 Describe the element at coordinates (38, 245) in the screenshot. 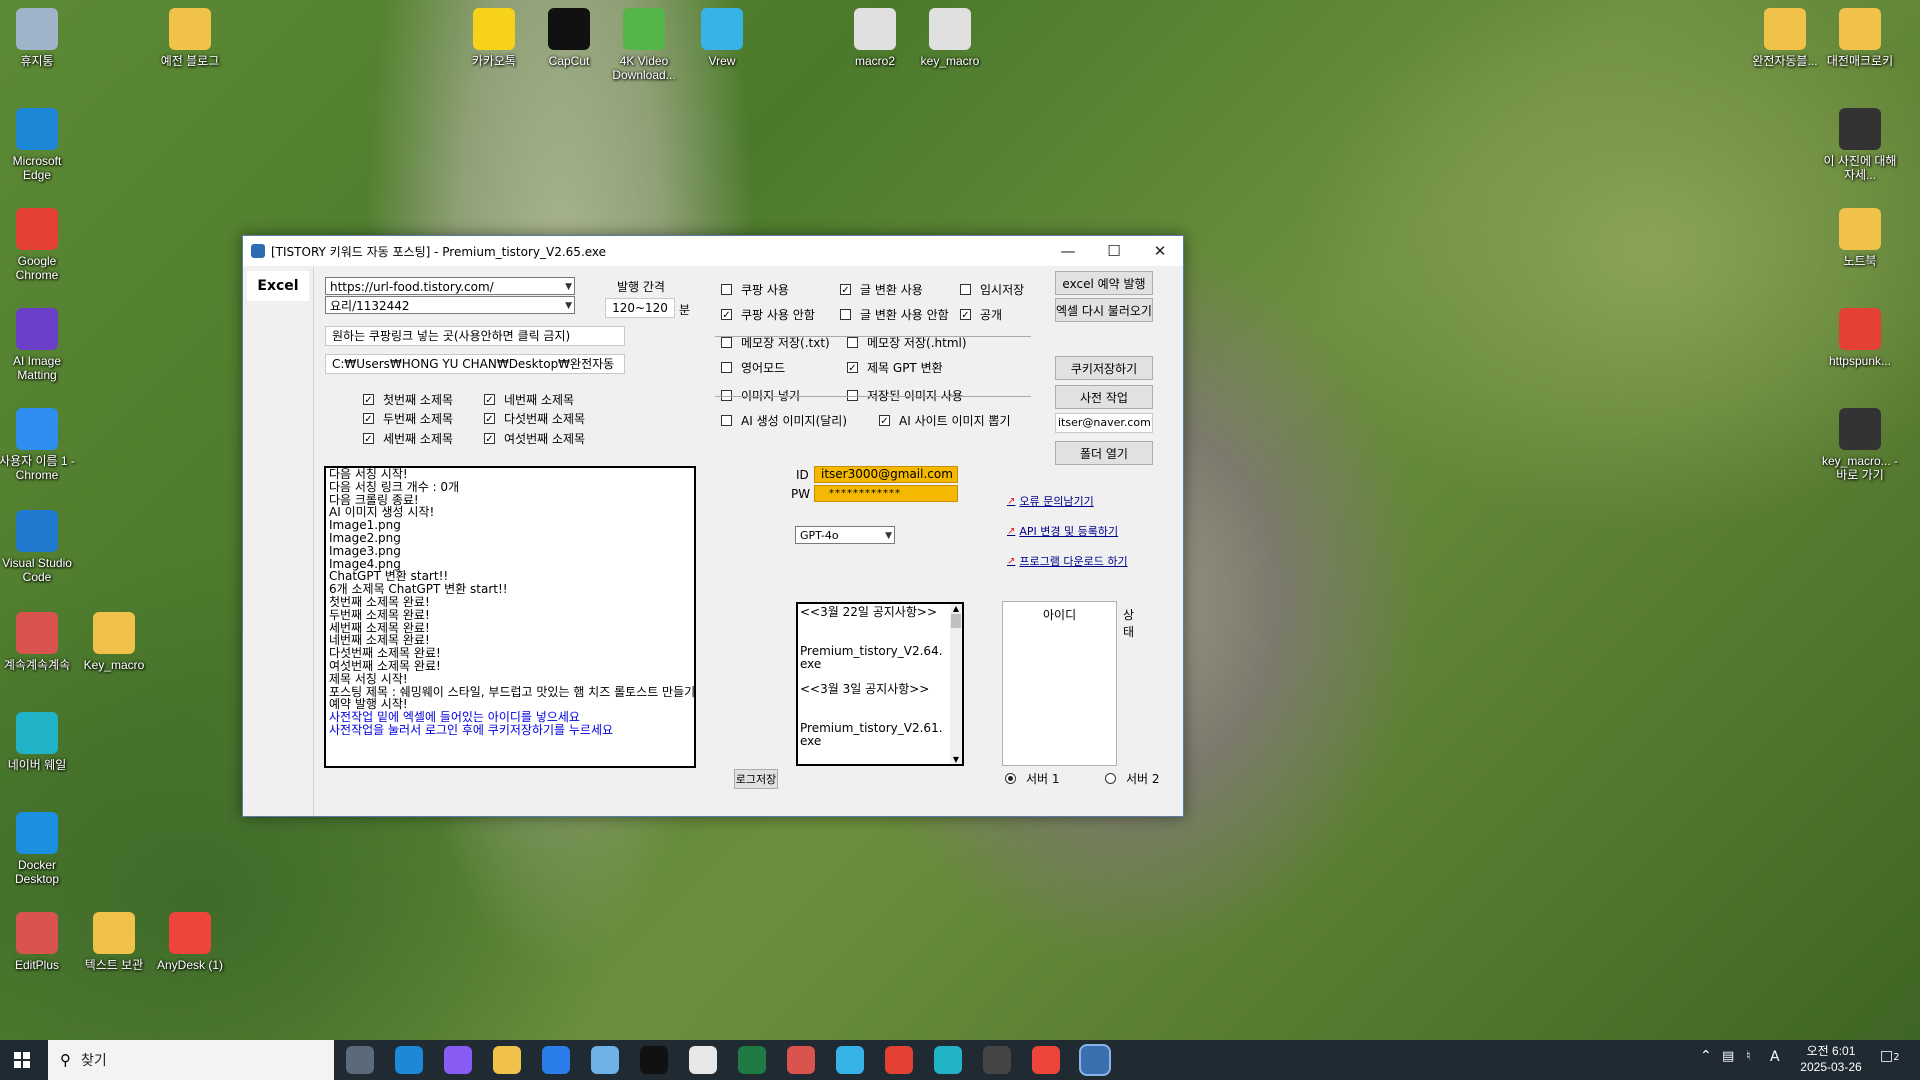

I see `desktop-icon: Google Chrome` at that location.